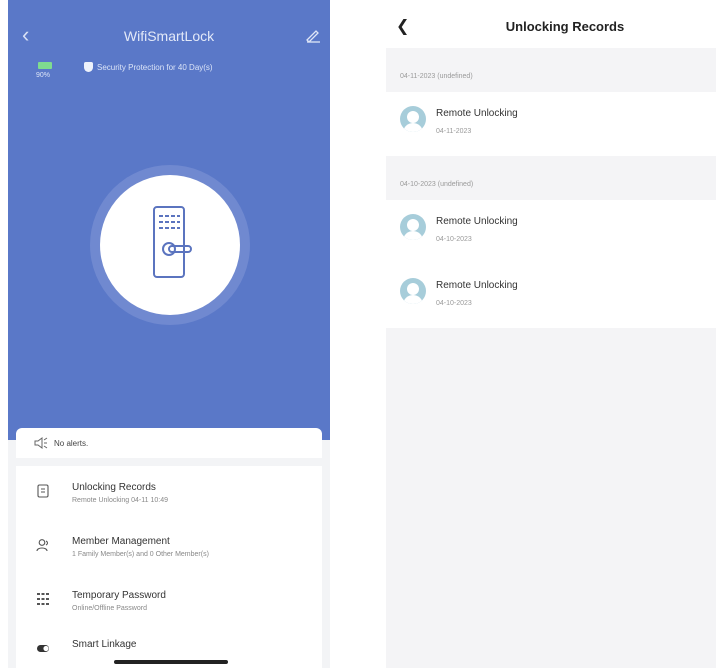  I want to click on top-bar: ‹ WifiSmartLock, so click(169, 37).